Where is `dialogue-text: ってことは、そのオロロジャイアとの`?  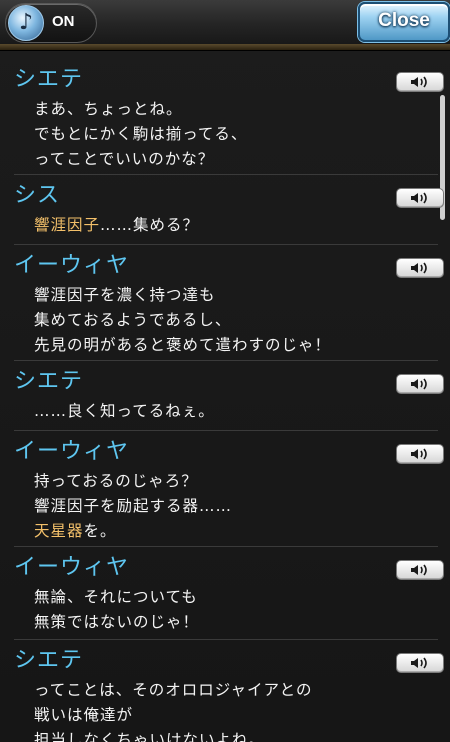 dialogue-text: ってことは、そのオロロジャイアとの is located at coordinates (173, 690).